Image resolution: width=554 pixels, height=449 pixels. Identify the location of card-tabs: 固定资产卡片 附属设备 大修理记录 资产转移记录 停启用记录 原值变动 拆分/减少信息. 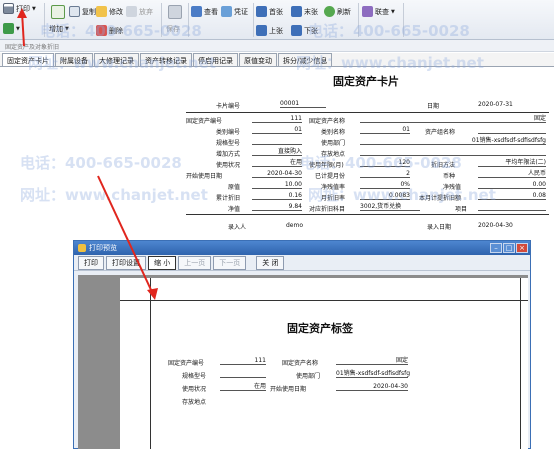
(277, 60).